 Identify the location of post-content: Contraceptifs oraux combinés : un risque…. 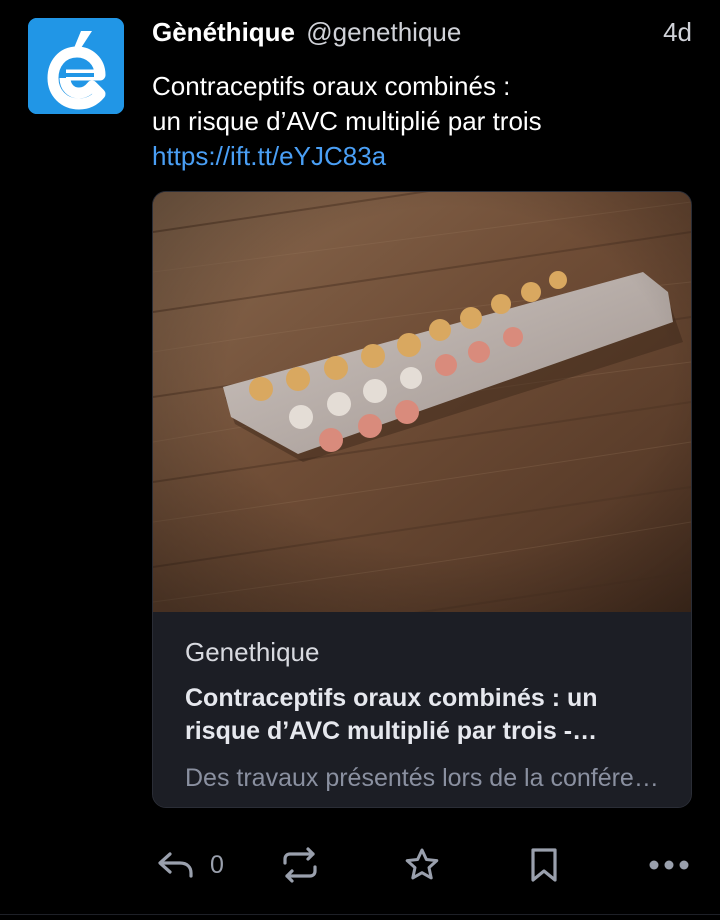
(422, 121).